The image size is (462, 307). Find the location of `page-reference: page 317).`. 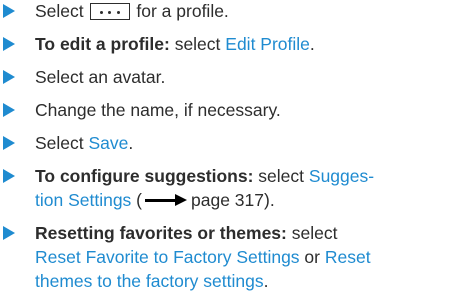

page-reference: page 317). is located at coordinates (233, 200).